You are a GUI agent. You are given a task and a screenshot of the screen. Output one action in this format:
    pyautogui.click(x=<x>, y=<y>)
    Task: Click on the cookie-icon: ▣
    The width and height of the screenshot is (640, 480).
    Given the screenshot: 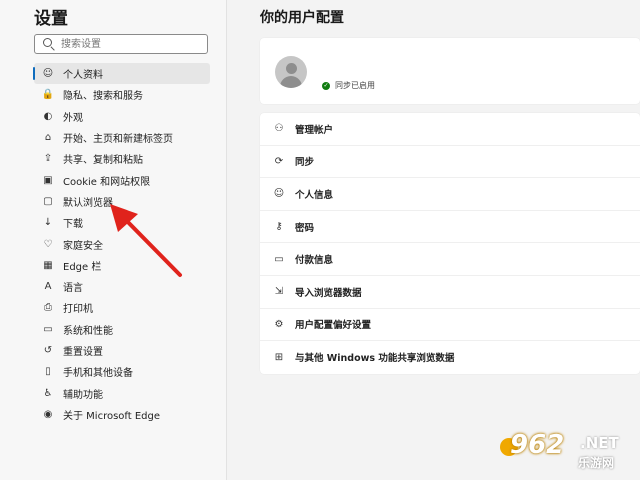 What is the action you would take?
    pyautogui.click(x=48, y=180)
    